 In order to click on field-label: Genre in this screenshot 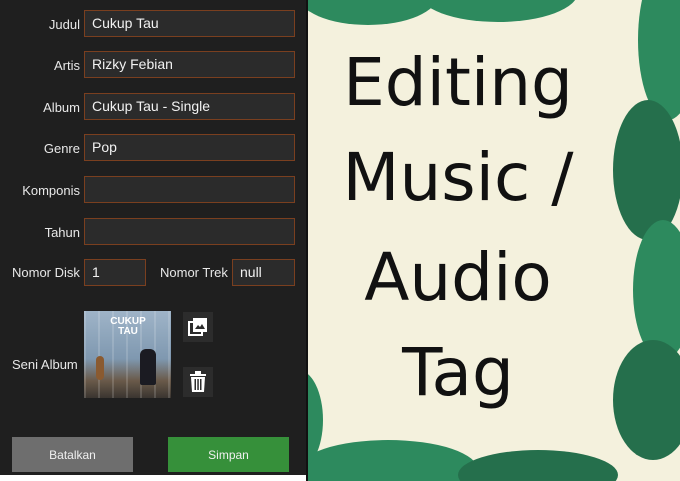, I will do `click(61, 148)`.